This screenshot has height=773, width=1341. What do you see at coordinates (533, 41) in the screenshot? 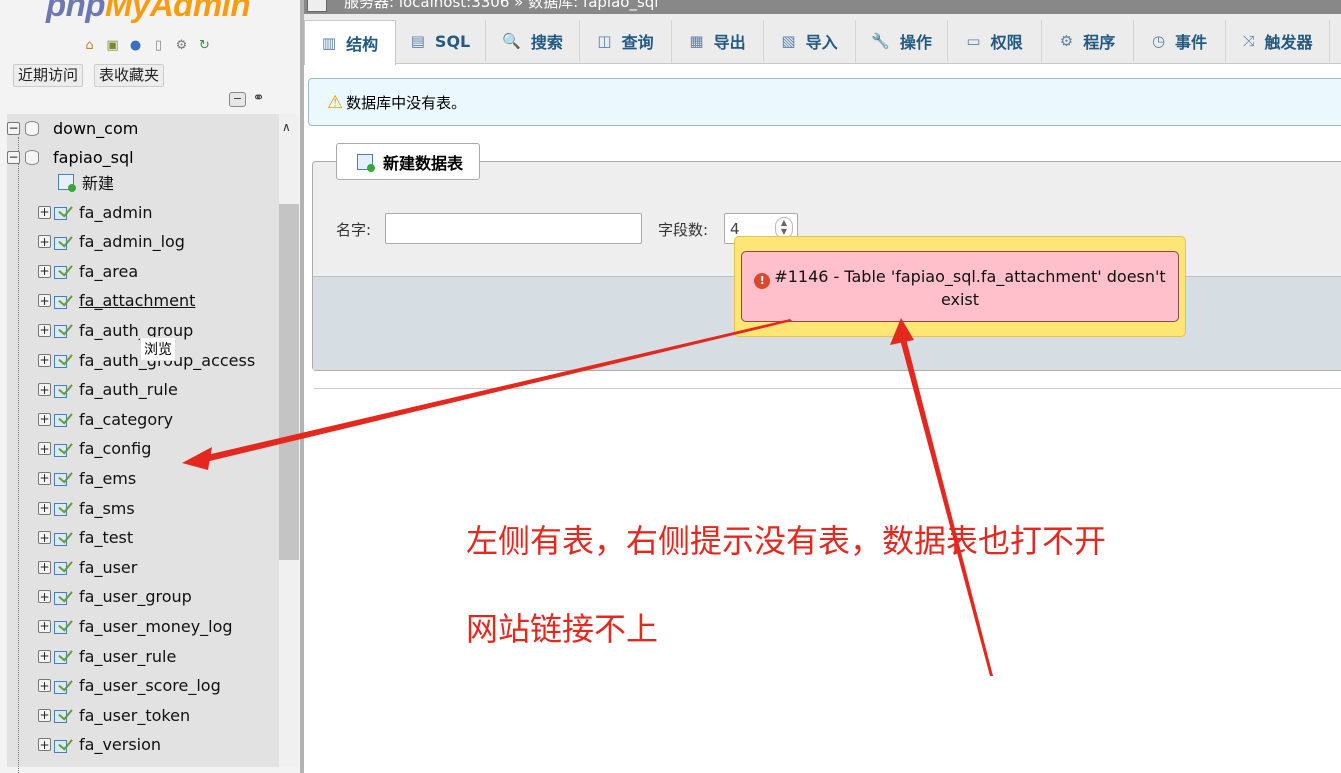
I see `tab-search: 🔍 搜索` at bounding box center [533, 41].